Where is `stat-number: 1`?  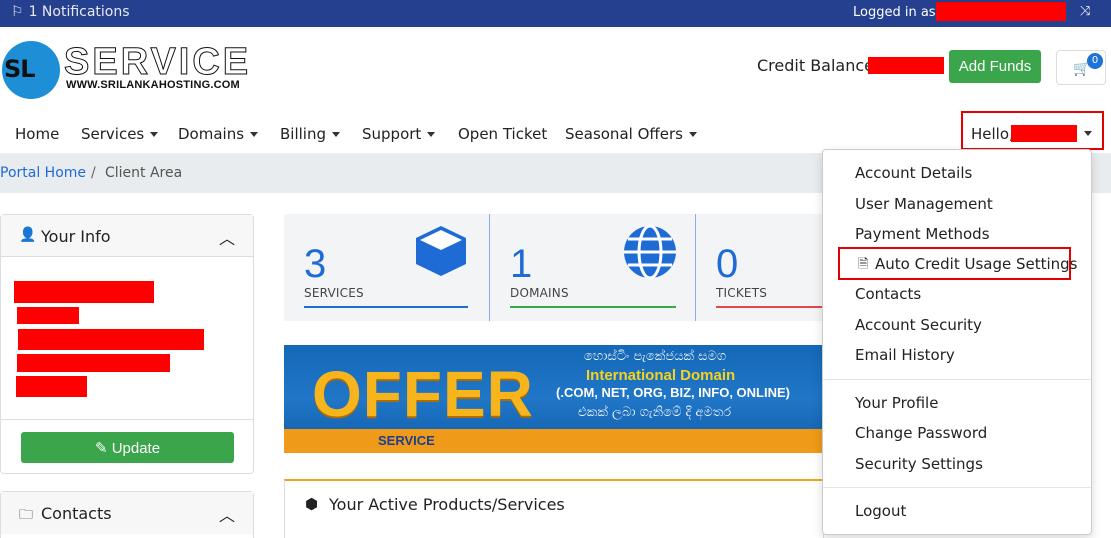
stat-number: 1 is located at coordinates (521, 264).